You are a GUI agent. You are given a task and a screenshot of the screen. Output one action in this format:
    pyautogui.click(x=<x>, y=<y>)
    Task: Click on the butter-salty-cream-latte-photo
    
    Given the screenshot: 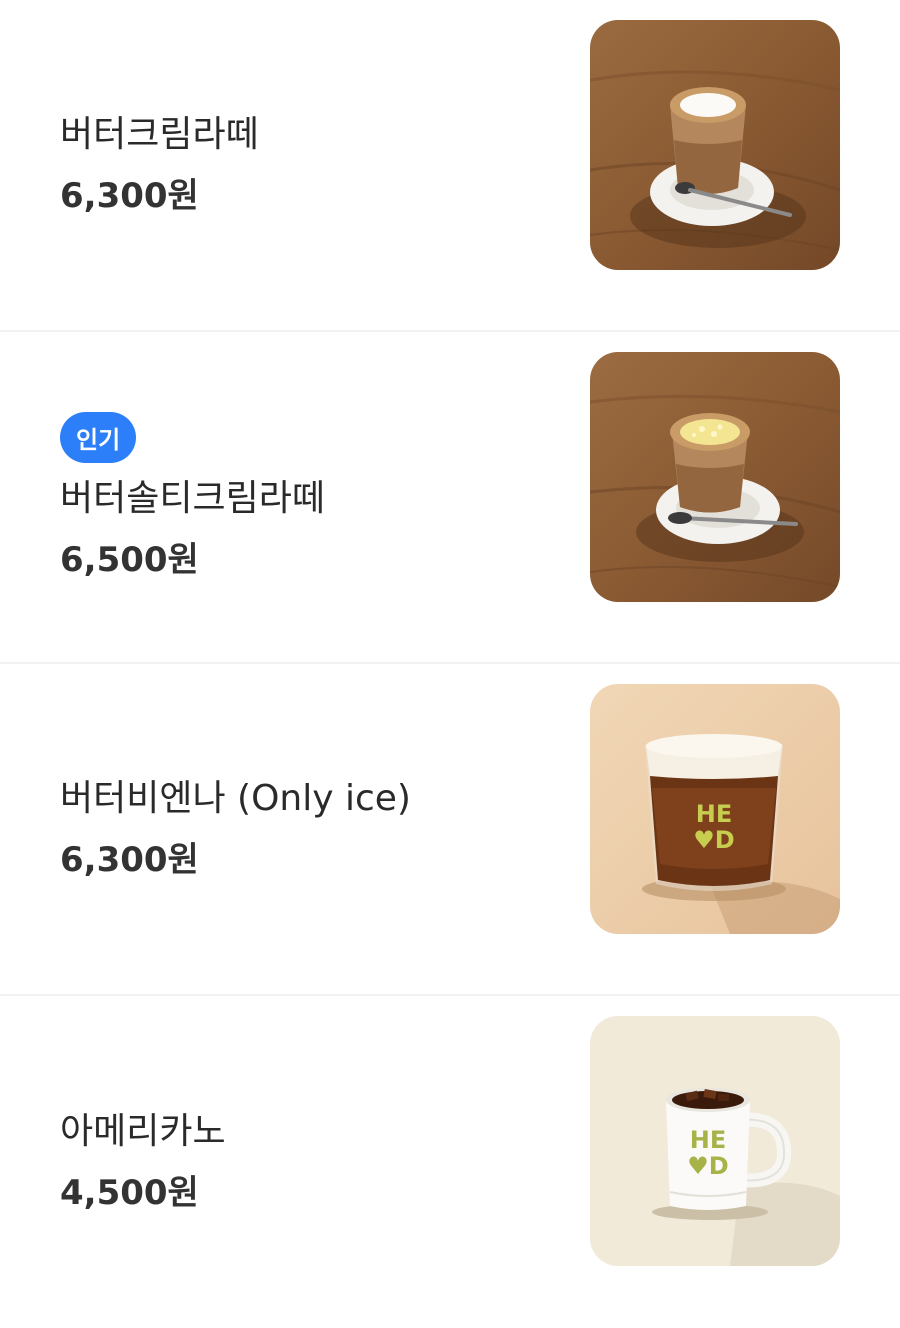 What is the action you would take?
    pyautogui.click(x=715, y=477)
    